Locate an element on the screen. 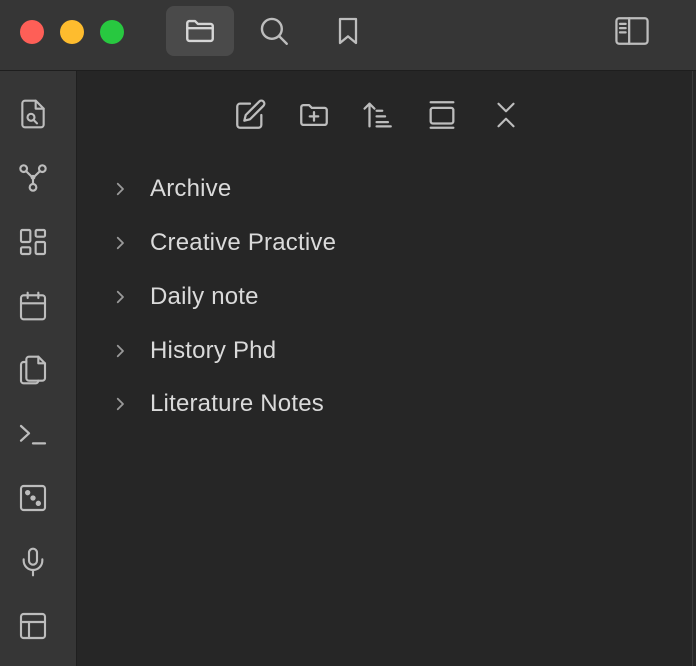  ribbon-layout is located at coordinates (33, 626).